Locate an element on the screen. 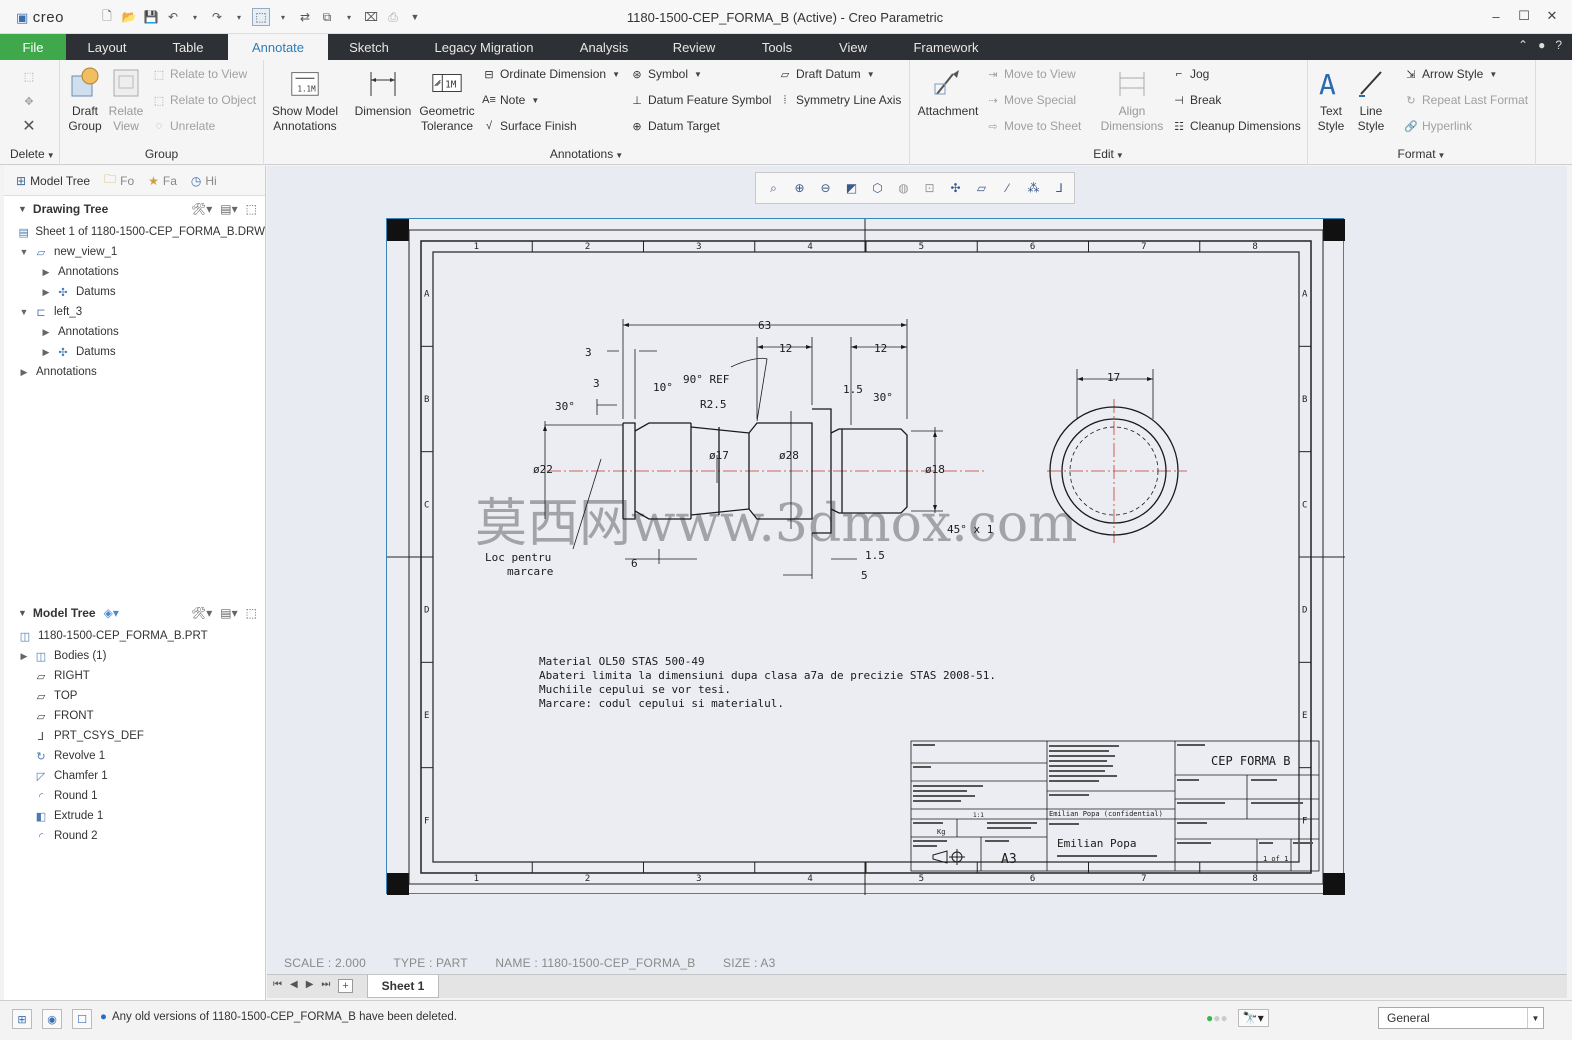 This screenshot has height=1040, width=1572. tree-node-plane-right: ▱ RIGHT is located at coordinates (134, 676).